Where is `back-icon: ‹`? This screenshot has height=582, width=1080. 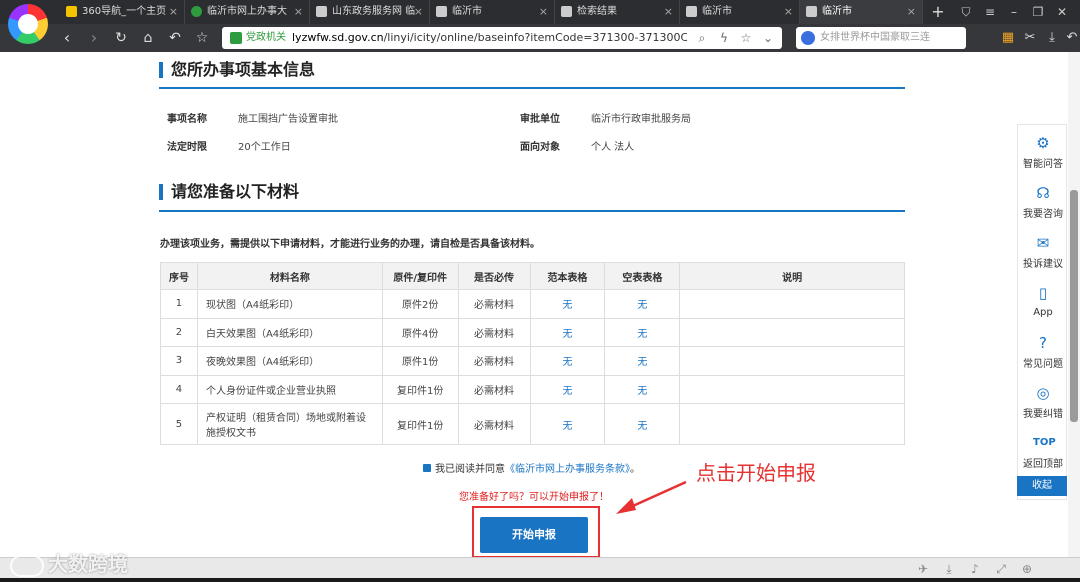
back-icon: ‹ is located at coordinates (67, 38).